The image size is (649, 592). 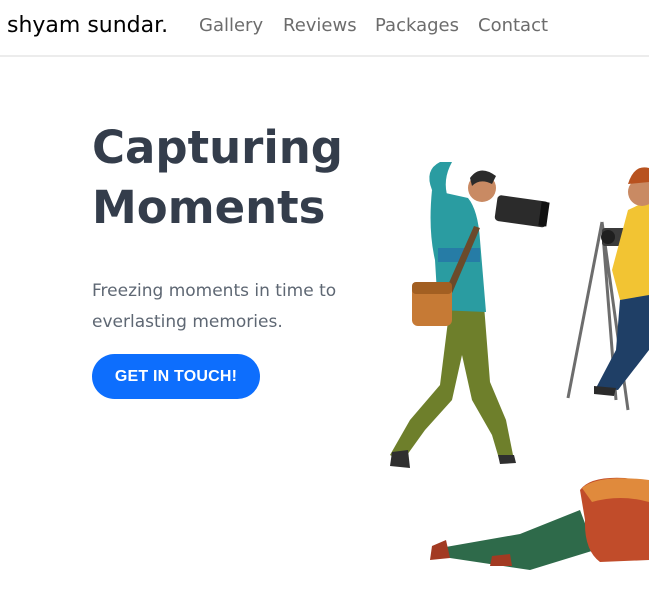 What do you see at coordinates (209, 207) in the screenshot?
I see `hero-title-line: Moments` at bounding box center [209, 207].